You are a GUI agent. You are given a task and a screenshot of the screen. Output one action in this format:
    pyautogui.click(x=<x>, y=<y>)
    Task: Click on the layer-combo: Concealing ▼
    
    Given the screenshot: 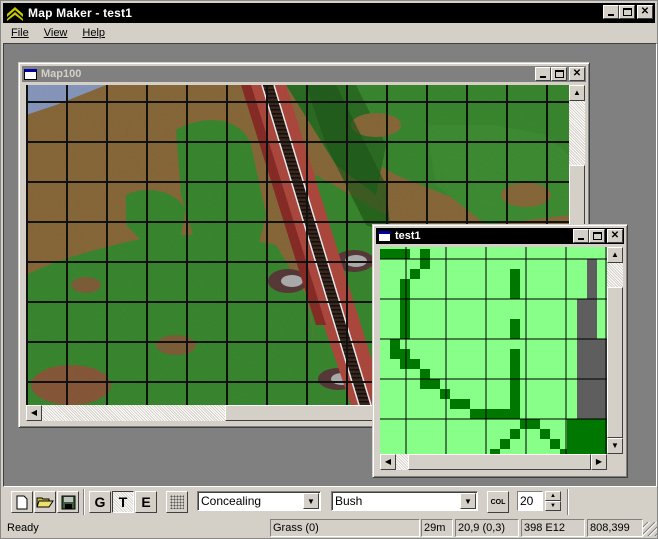 What is the action you would take?
    pyautogui.click(x=259, y=501)
    